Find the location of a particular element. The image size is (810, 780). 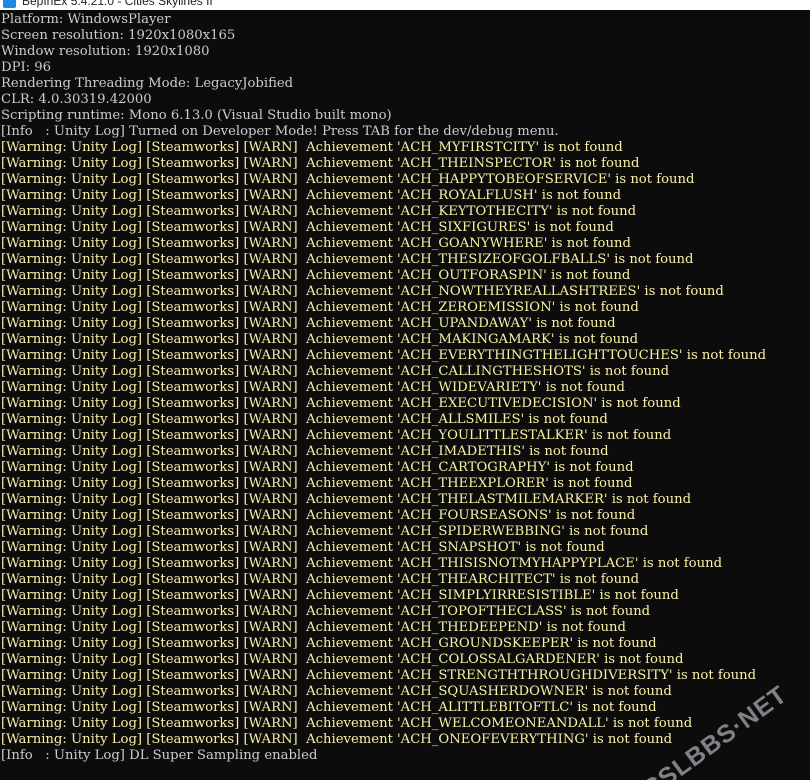

log-line: Screen resolution: 1920x1080x165 is located at coordinates (118, 35).